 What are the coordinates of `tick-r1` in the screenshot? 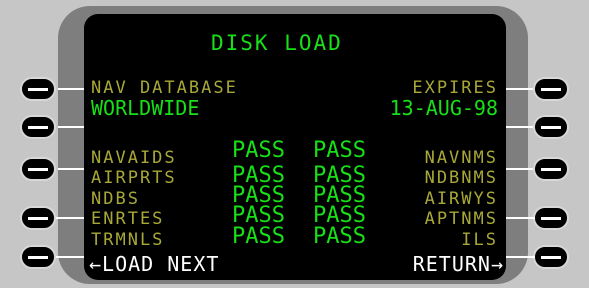 It's located at (519, 89).